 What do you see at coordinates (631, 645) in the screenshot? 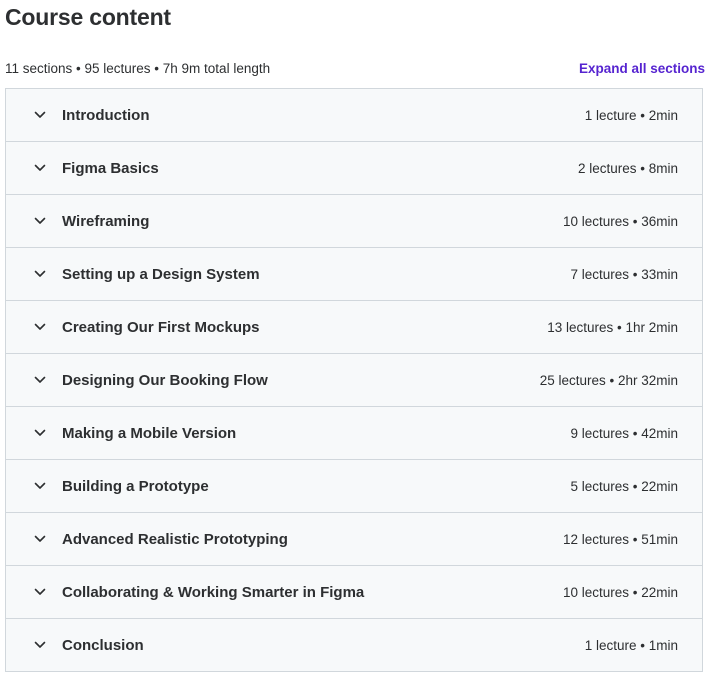
I see `section-meta: 1 lecture • 1min` at bounding box center [631, 645].